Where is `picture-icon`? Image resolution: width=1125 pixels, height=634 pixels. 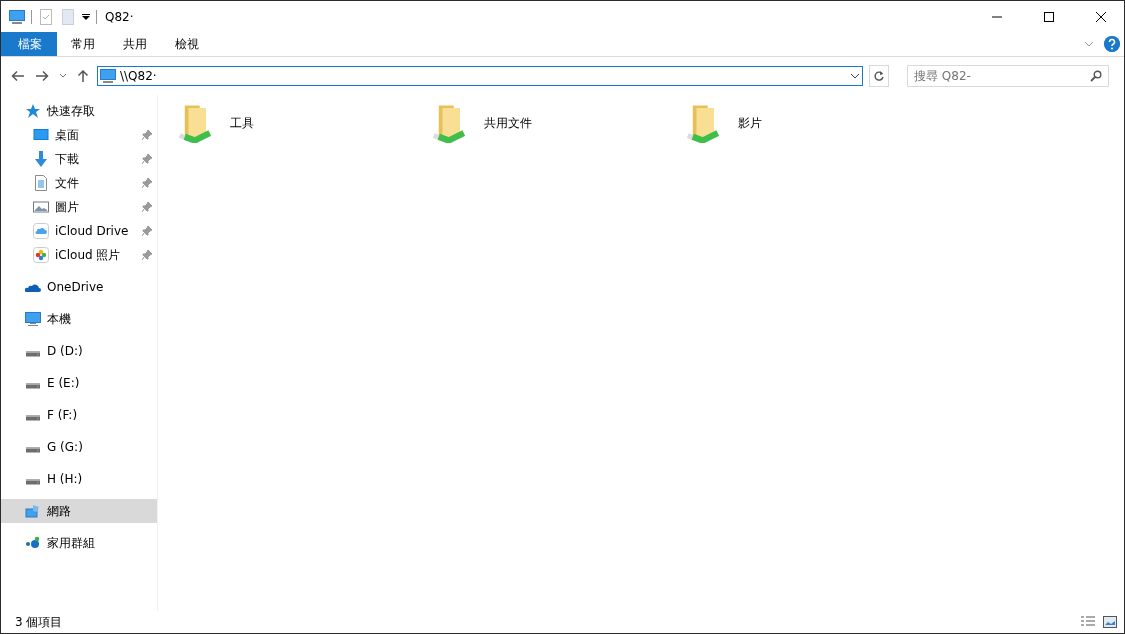 picture-icon is located at coordinates (41, 207).